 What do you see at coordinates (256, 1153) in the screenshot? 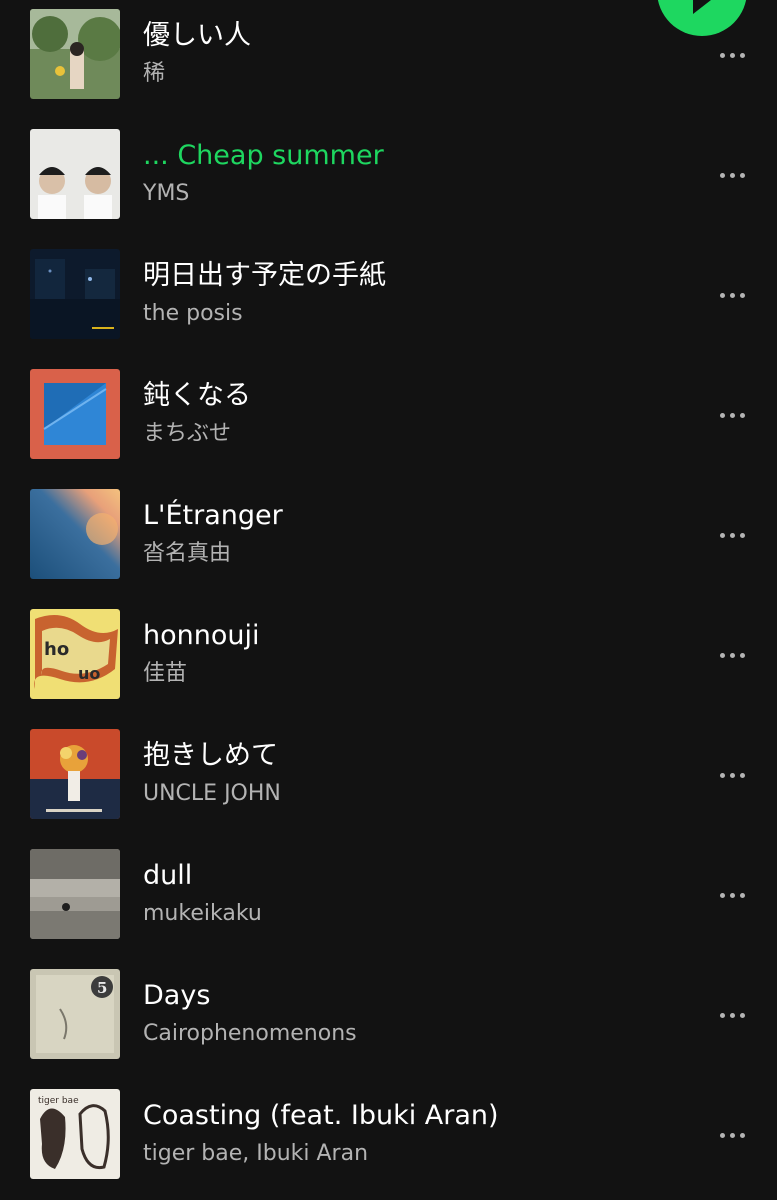
I see `track-artist: tiger bae, Ibuki Aran` at bounding box center [256, 1153].